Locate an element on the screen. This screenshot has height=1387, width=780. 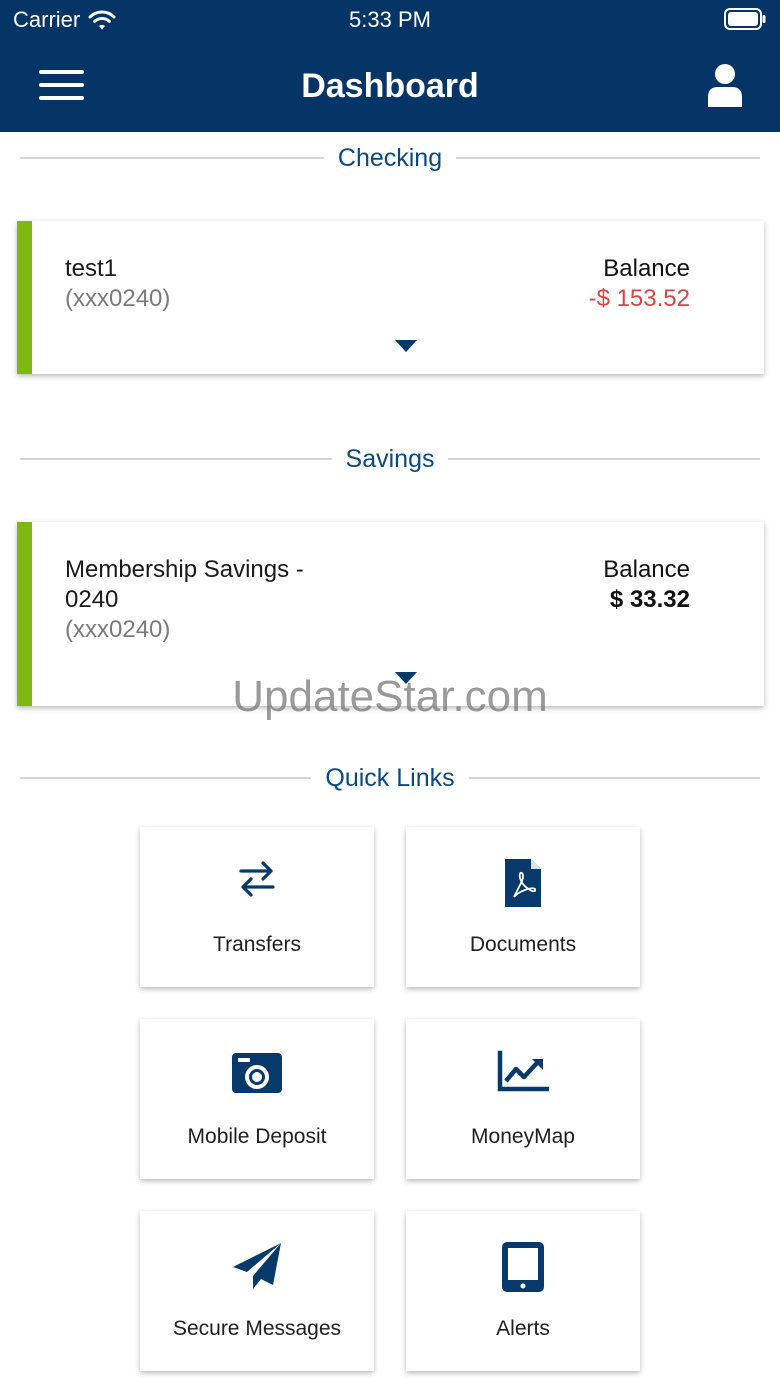
section-savings: Savings is located at coordinates (390, 459).